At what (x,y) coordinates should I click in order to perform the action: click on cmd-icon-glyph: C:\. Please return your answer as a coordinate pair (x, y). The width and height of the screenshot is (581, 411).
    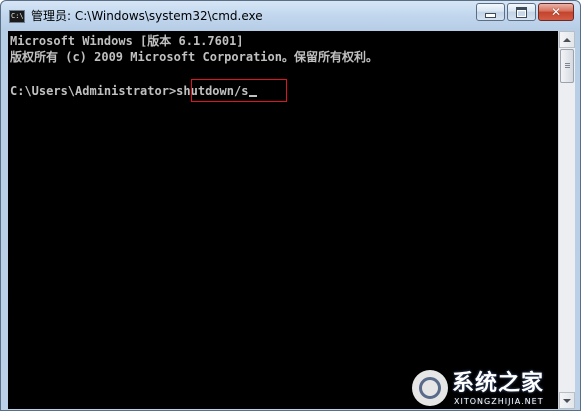
    Looking at the image, I should click on (17, 16).